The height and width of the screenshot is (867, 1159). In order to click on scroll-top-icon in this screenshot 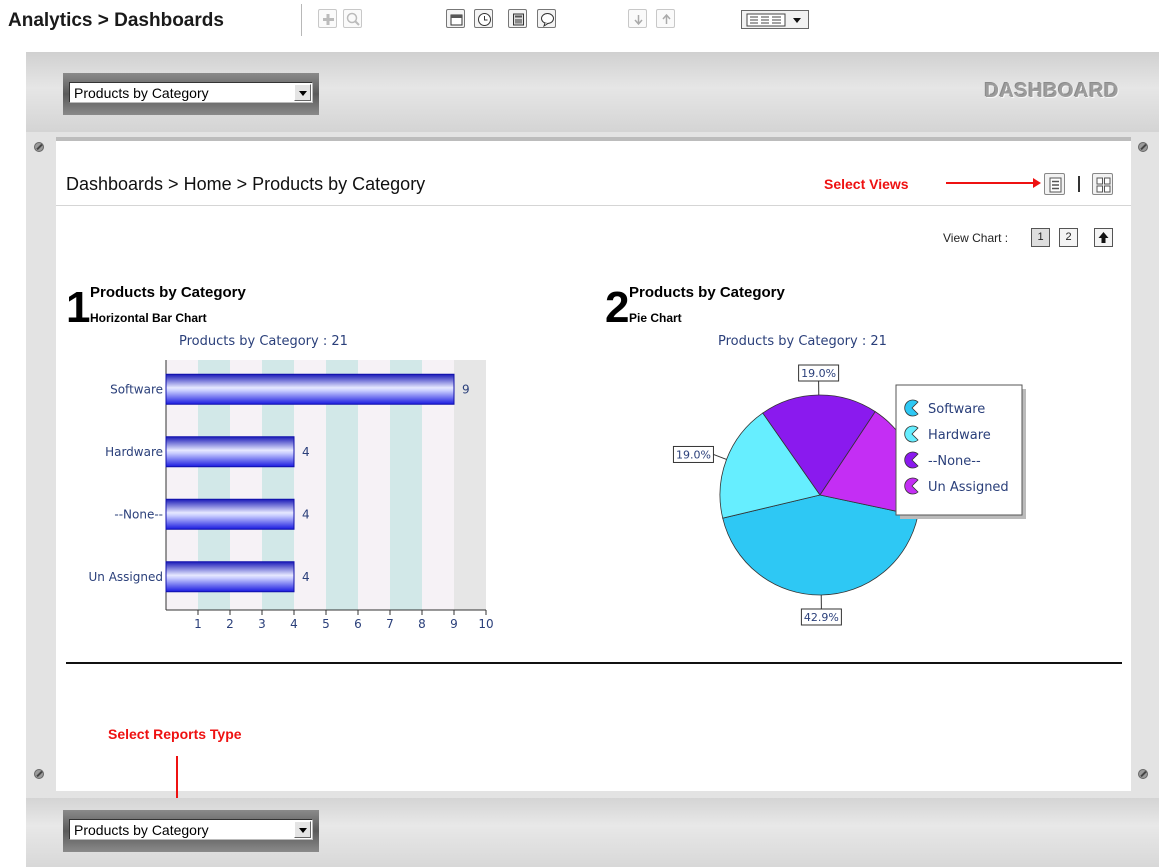, I will do `click(1103, 237)`.